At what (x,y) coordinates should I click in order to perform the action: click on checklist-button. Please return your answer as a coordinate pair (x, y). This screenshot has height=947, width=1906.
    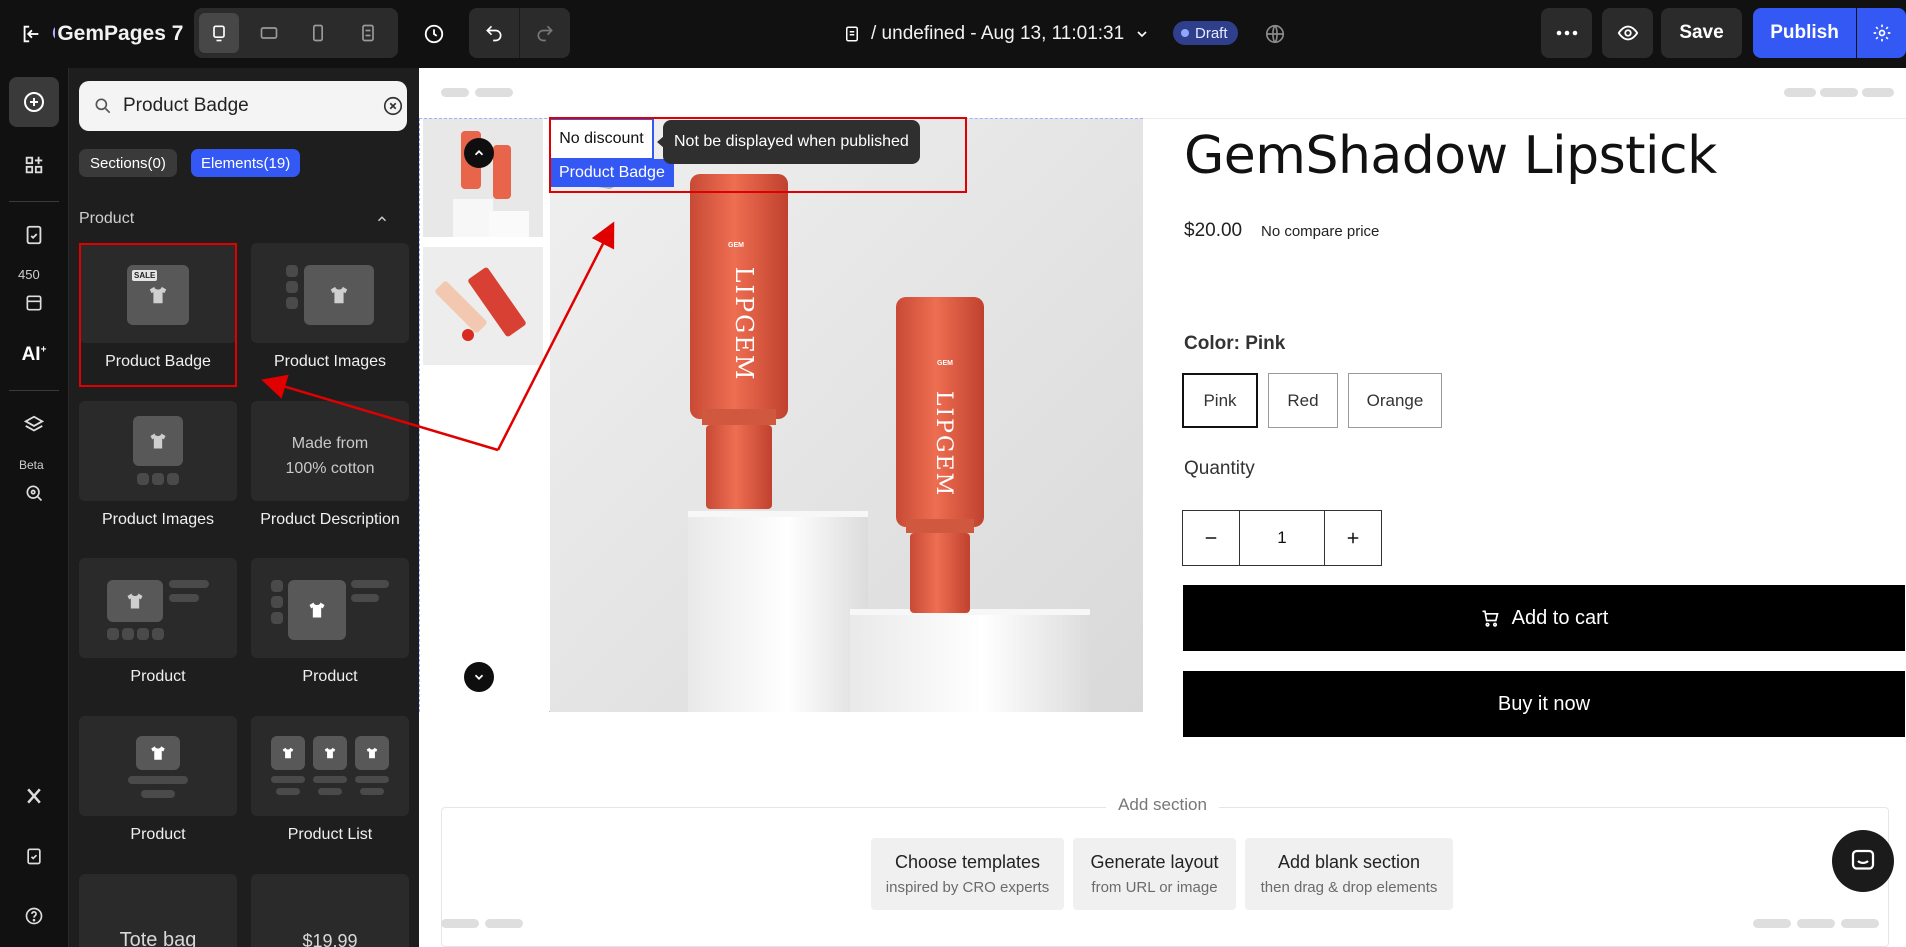
    Looking at the image, I should click on (34, 856).